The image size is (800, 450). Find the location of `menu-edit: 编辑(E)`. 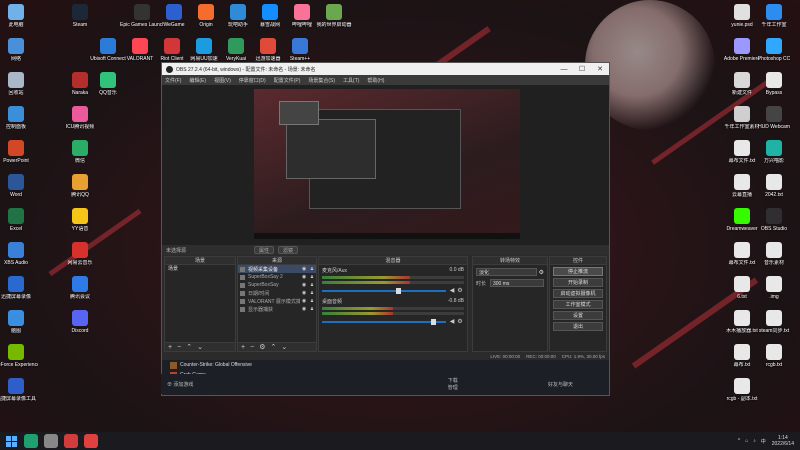

menu-edit: 编辑(E) is located at coordinates (197, 80).